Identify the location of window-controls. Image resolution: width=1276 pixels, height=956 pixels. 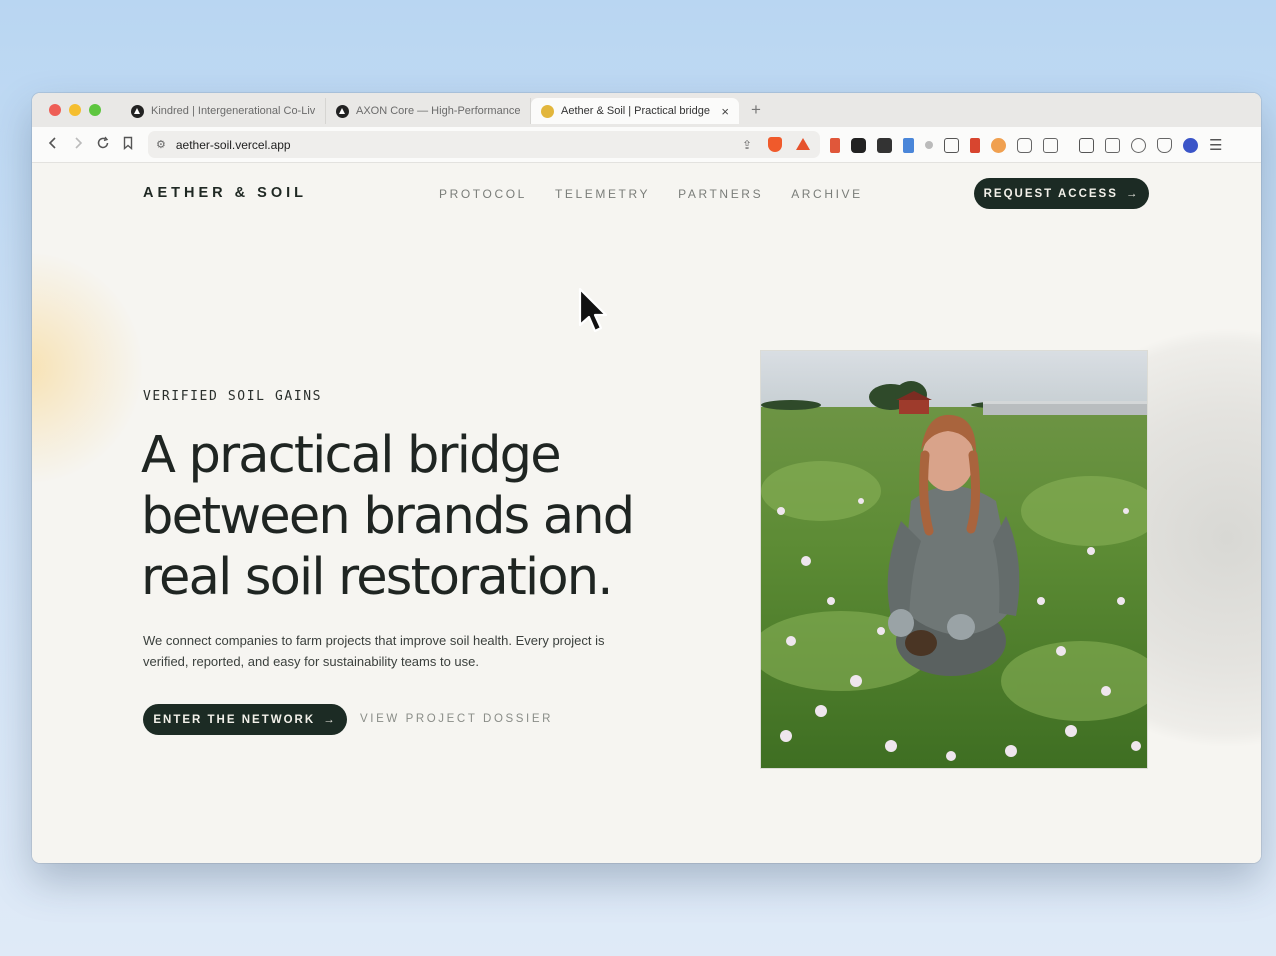
(75, 110).